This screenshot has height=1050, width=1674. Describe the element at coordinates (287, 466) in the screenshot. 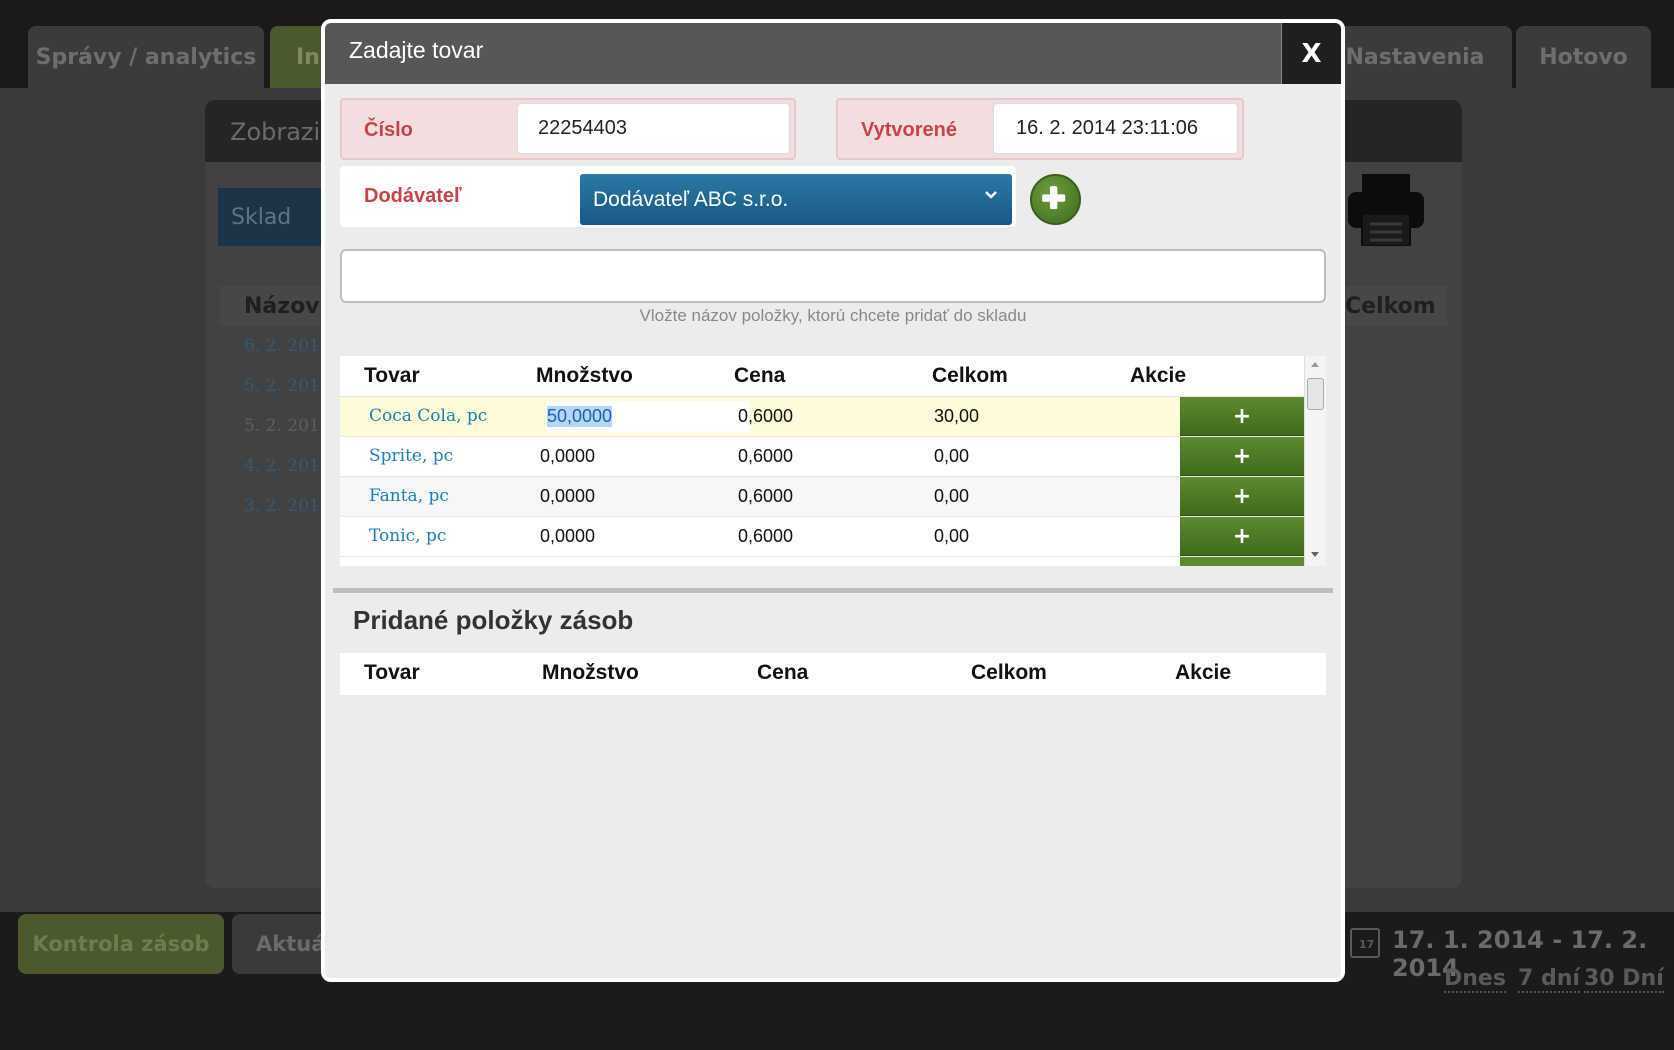

I see `list-item: 4. 2. 2014` at that location.